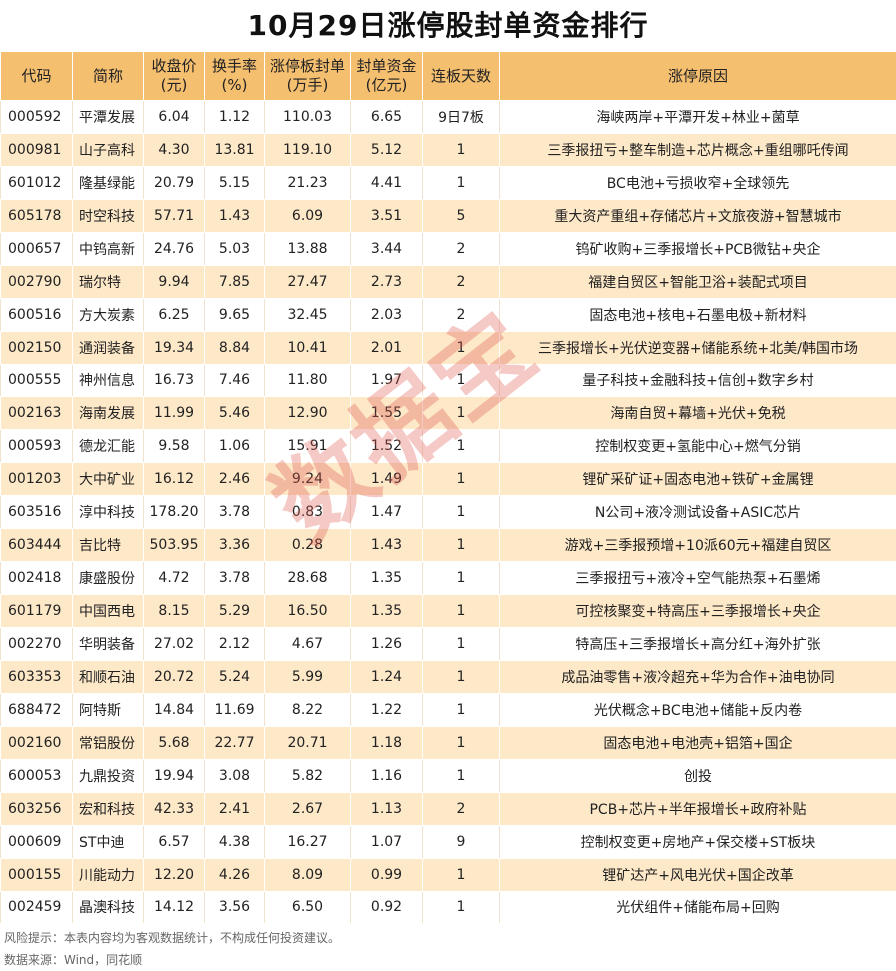 This screenshot has height=971, width=896. I want to click on cell-code: 000593, so click(36, 446).